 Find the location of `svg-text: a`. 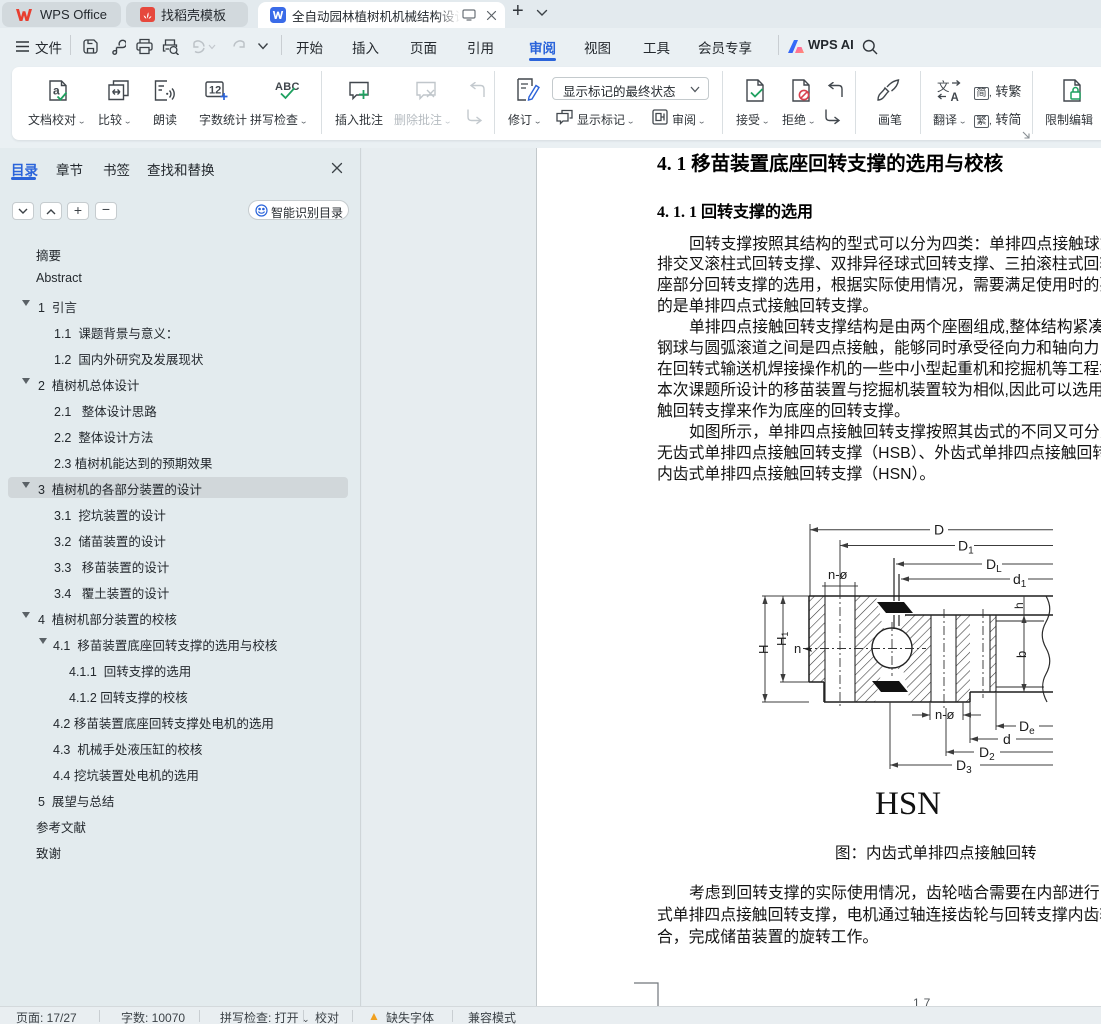

svg-text: a is located at coordinates (56, 91).